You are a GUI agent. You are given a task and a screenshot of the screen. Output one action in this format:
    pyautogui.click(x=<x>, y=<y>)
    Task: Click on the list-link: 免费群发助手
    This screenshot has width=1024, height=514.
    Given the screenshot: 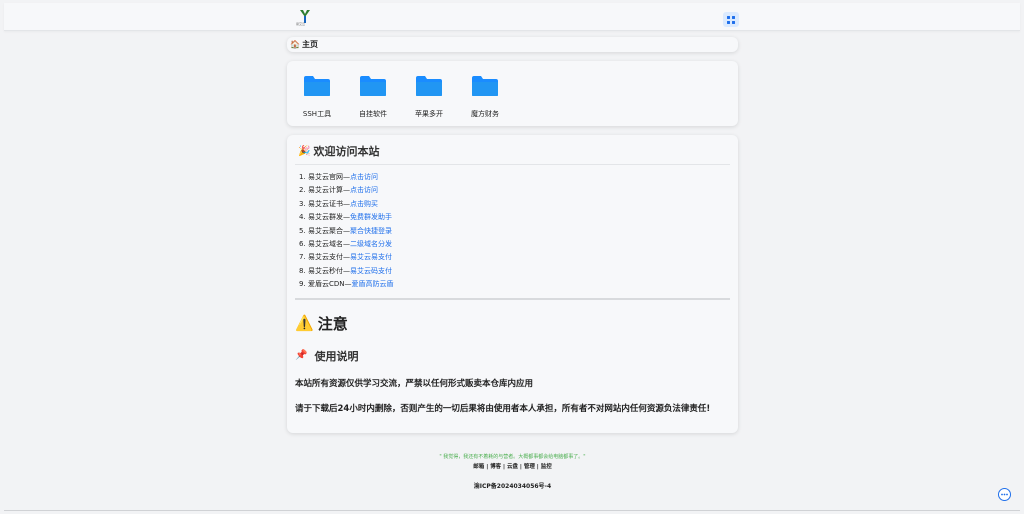 What is the action you would take?
    pyautogui.click(x=371, y=217)
    